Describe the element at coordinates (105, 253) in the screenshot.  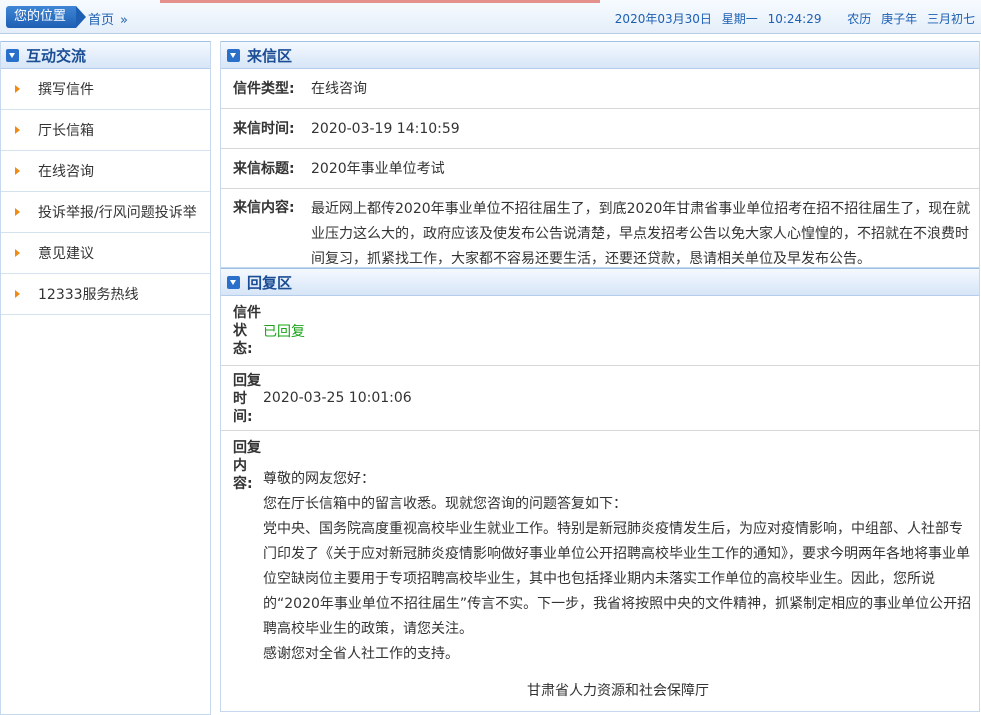
I see `sidebar-item-suggestion: 意见建议` at that location.